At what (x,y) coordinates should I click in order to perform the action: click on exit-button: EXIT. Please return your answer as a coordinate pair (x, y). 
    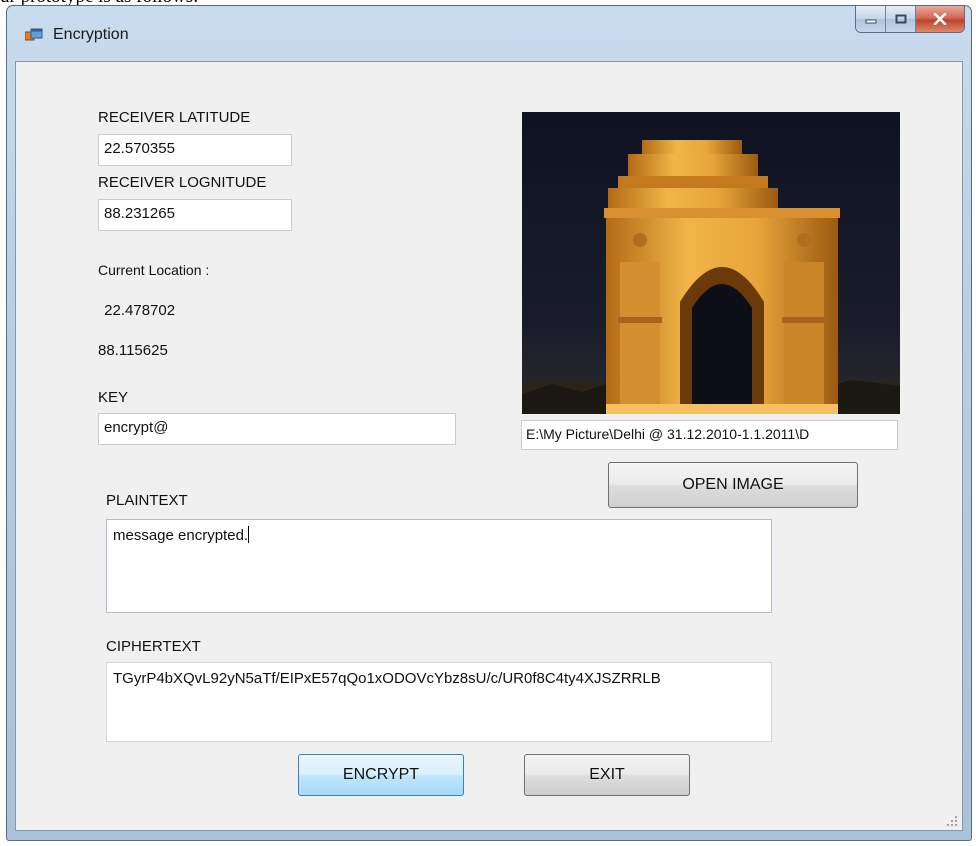
    Looking at the image, I should click on (607, 775).